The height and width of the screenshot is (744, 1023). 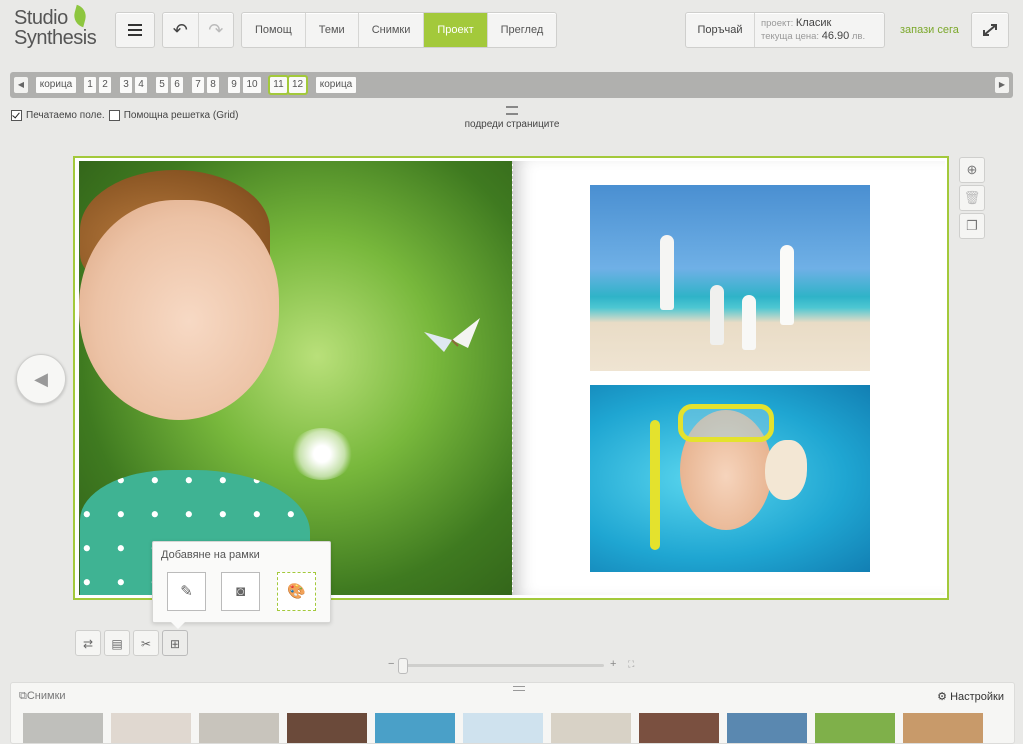 I want to click on gear-icon: ⚙, so click(x=942, y=697).